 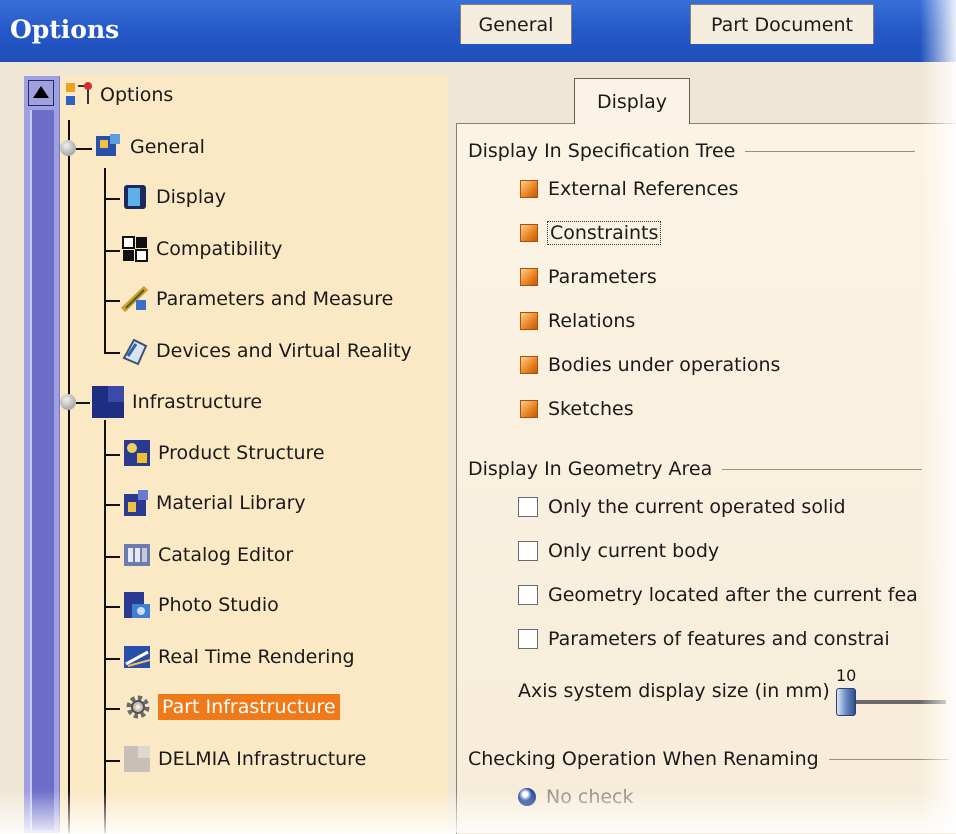 I want to click on group-title-text: Checking Operation When Renaming, so click(x=643, y=759).